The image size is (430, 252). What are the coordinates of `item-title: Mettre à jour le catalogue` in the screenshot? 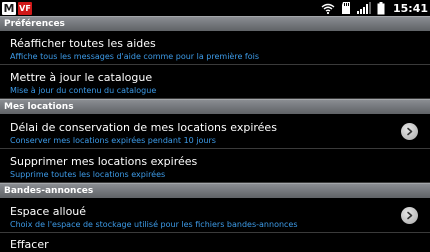 It's located at (81, 77).